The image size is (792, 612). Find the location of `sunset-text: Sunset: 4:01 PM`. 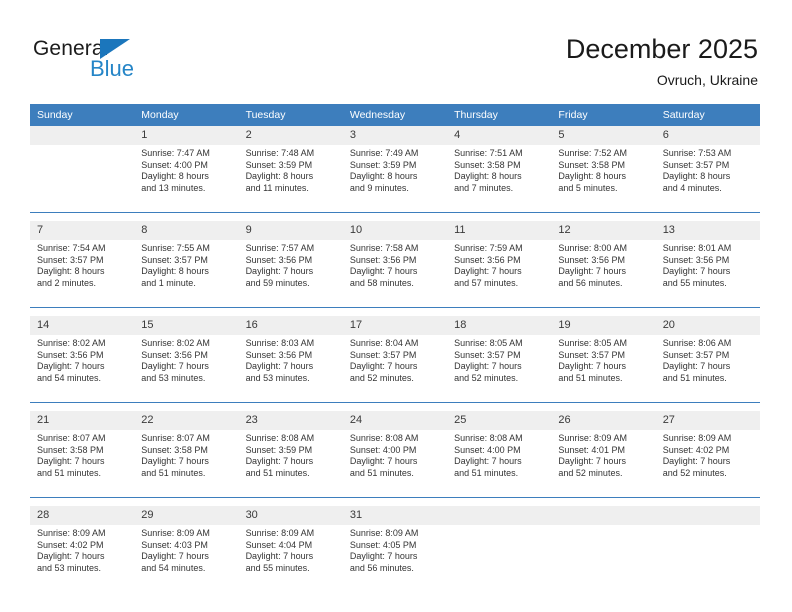

sunset-text: Sunset: 4:01 PM is located at coordinates (591, 449).